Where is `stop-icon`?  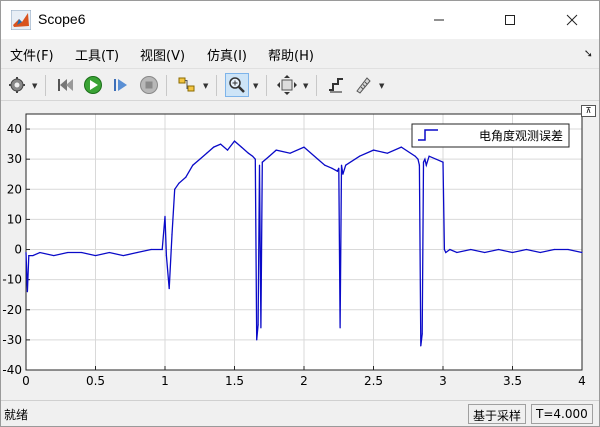 stop-icon is located at coordinates (149, 85).